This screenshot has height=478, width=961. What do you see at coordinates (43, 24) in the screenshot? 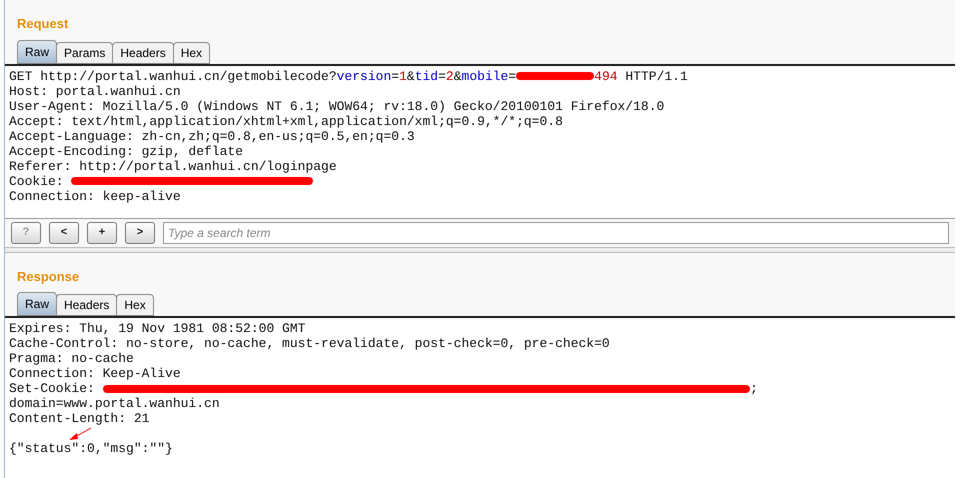
I see `panel-title: Request` at bounding box center [43, 24].